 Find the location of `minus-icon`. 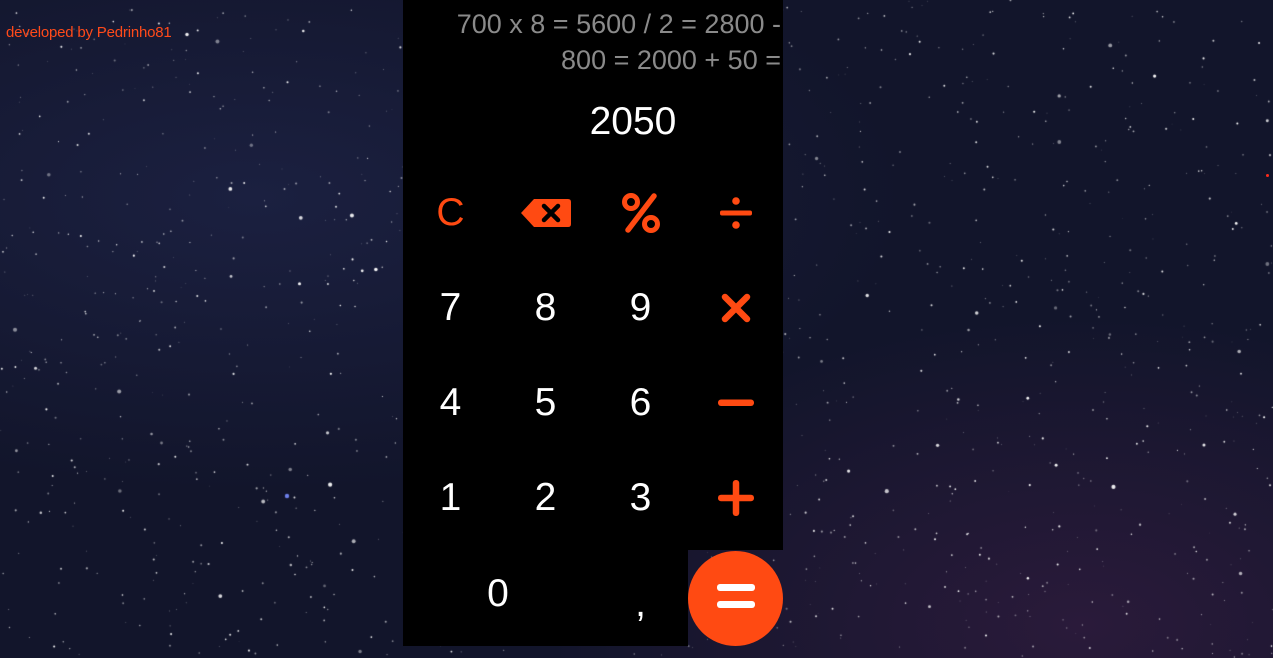

minus-icon is located at coordinates (735, 403).